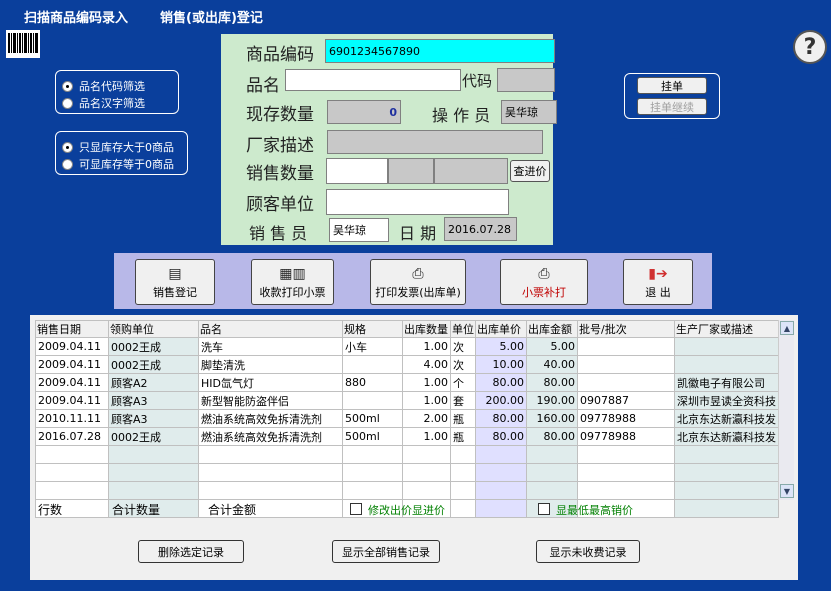 The image size is (831, 591). I want to click on scroll-down-icon: ▼, so click(787, 491).